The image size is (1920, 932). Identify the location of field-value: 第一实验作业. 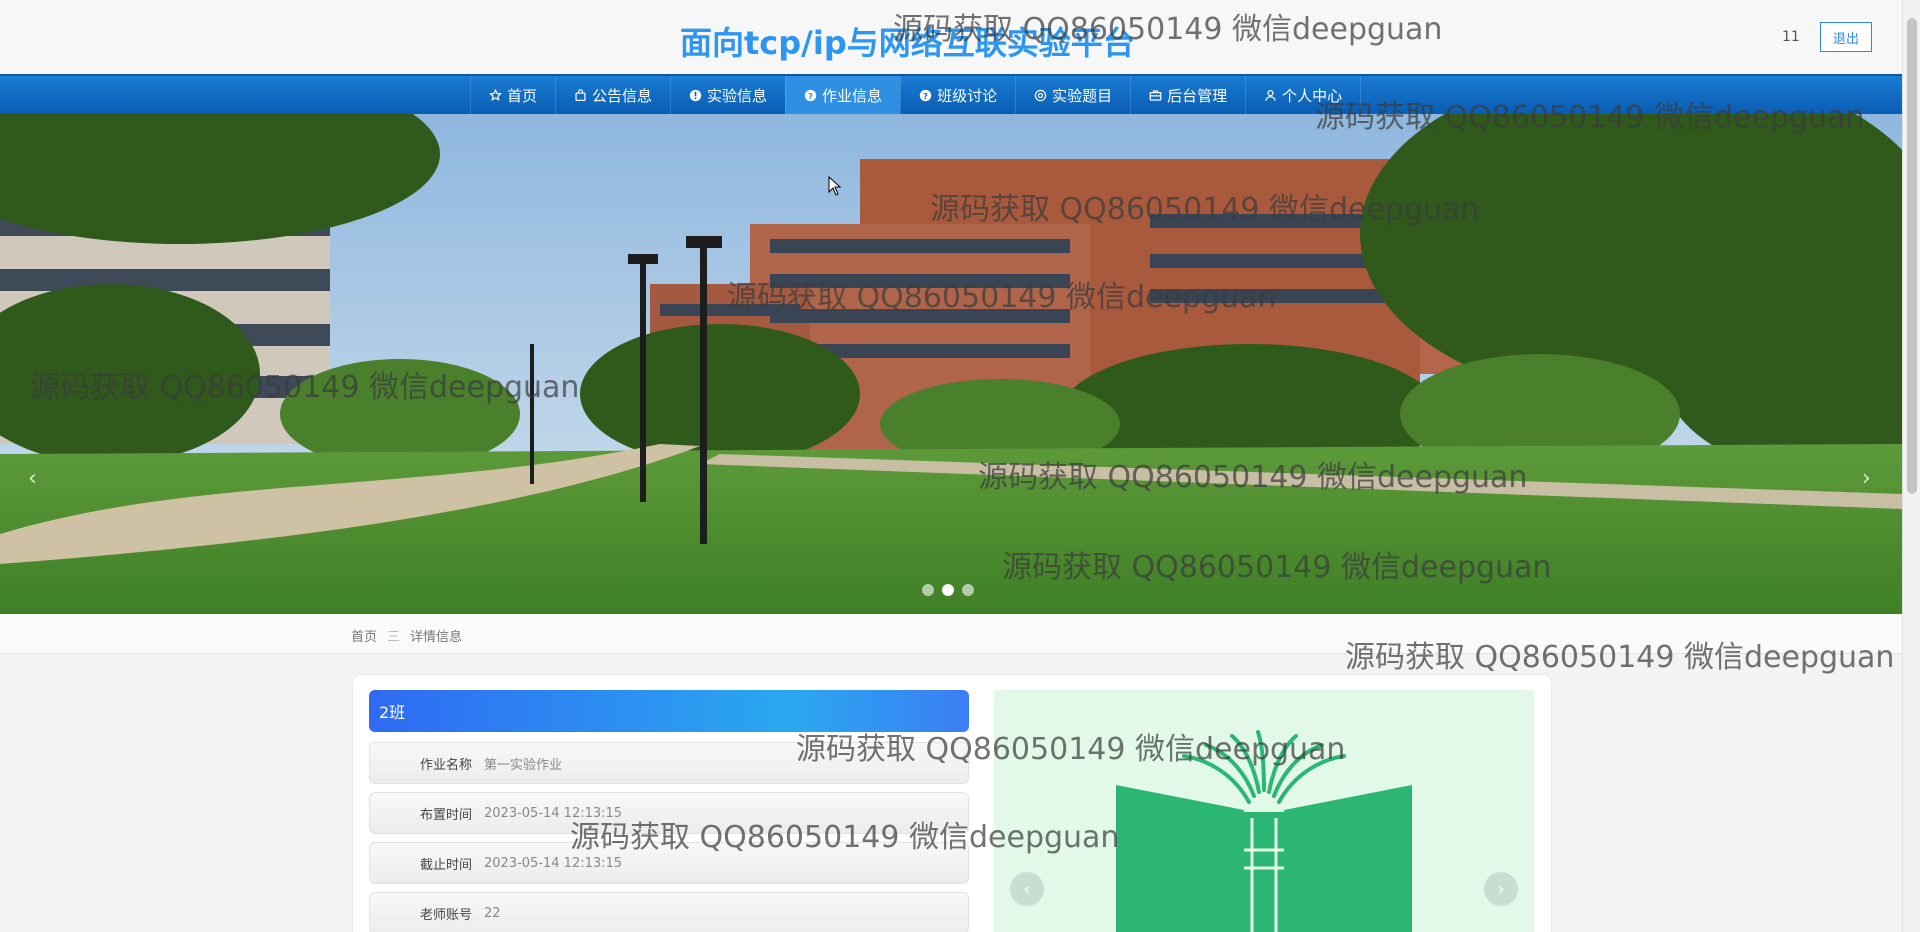
(523, 765).